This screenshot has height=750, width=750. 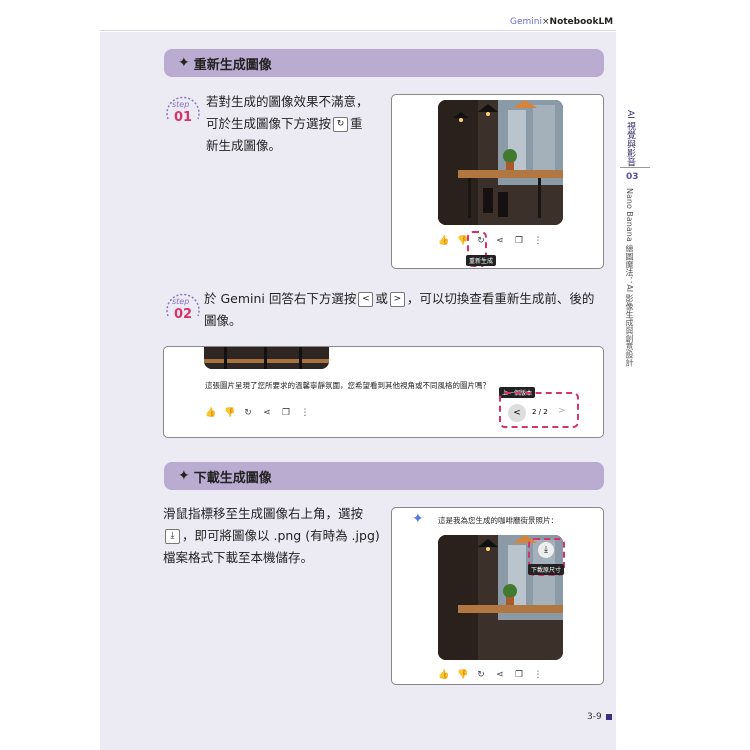 What do you see at coordinates (630, 138) in the screenshot?
I see `chapter-title: AI 視覺與影音` at bounding box center [630, 138].